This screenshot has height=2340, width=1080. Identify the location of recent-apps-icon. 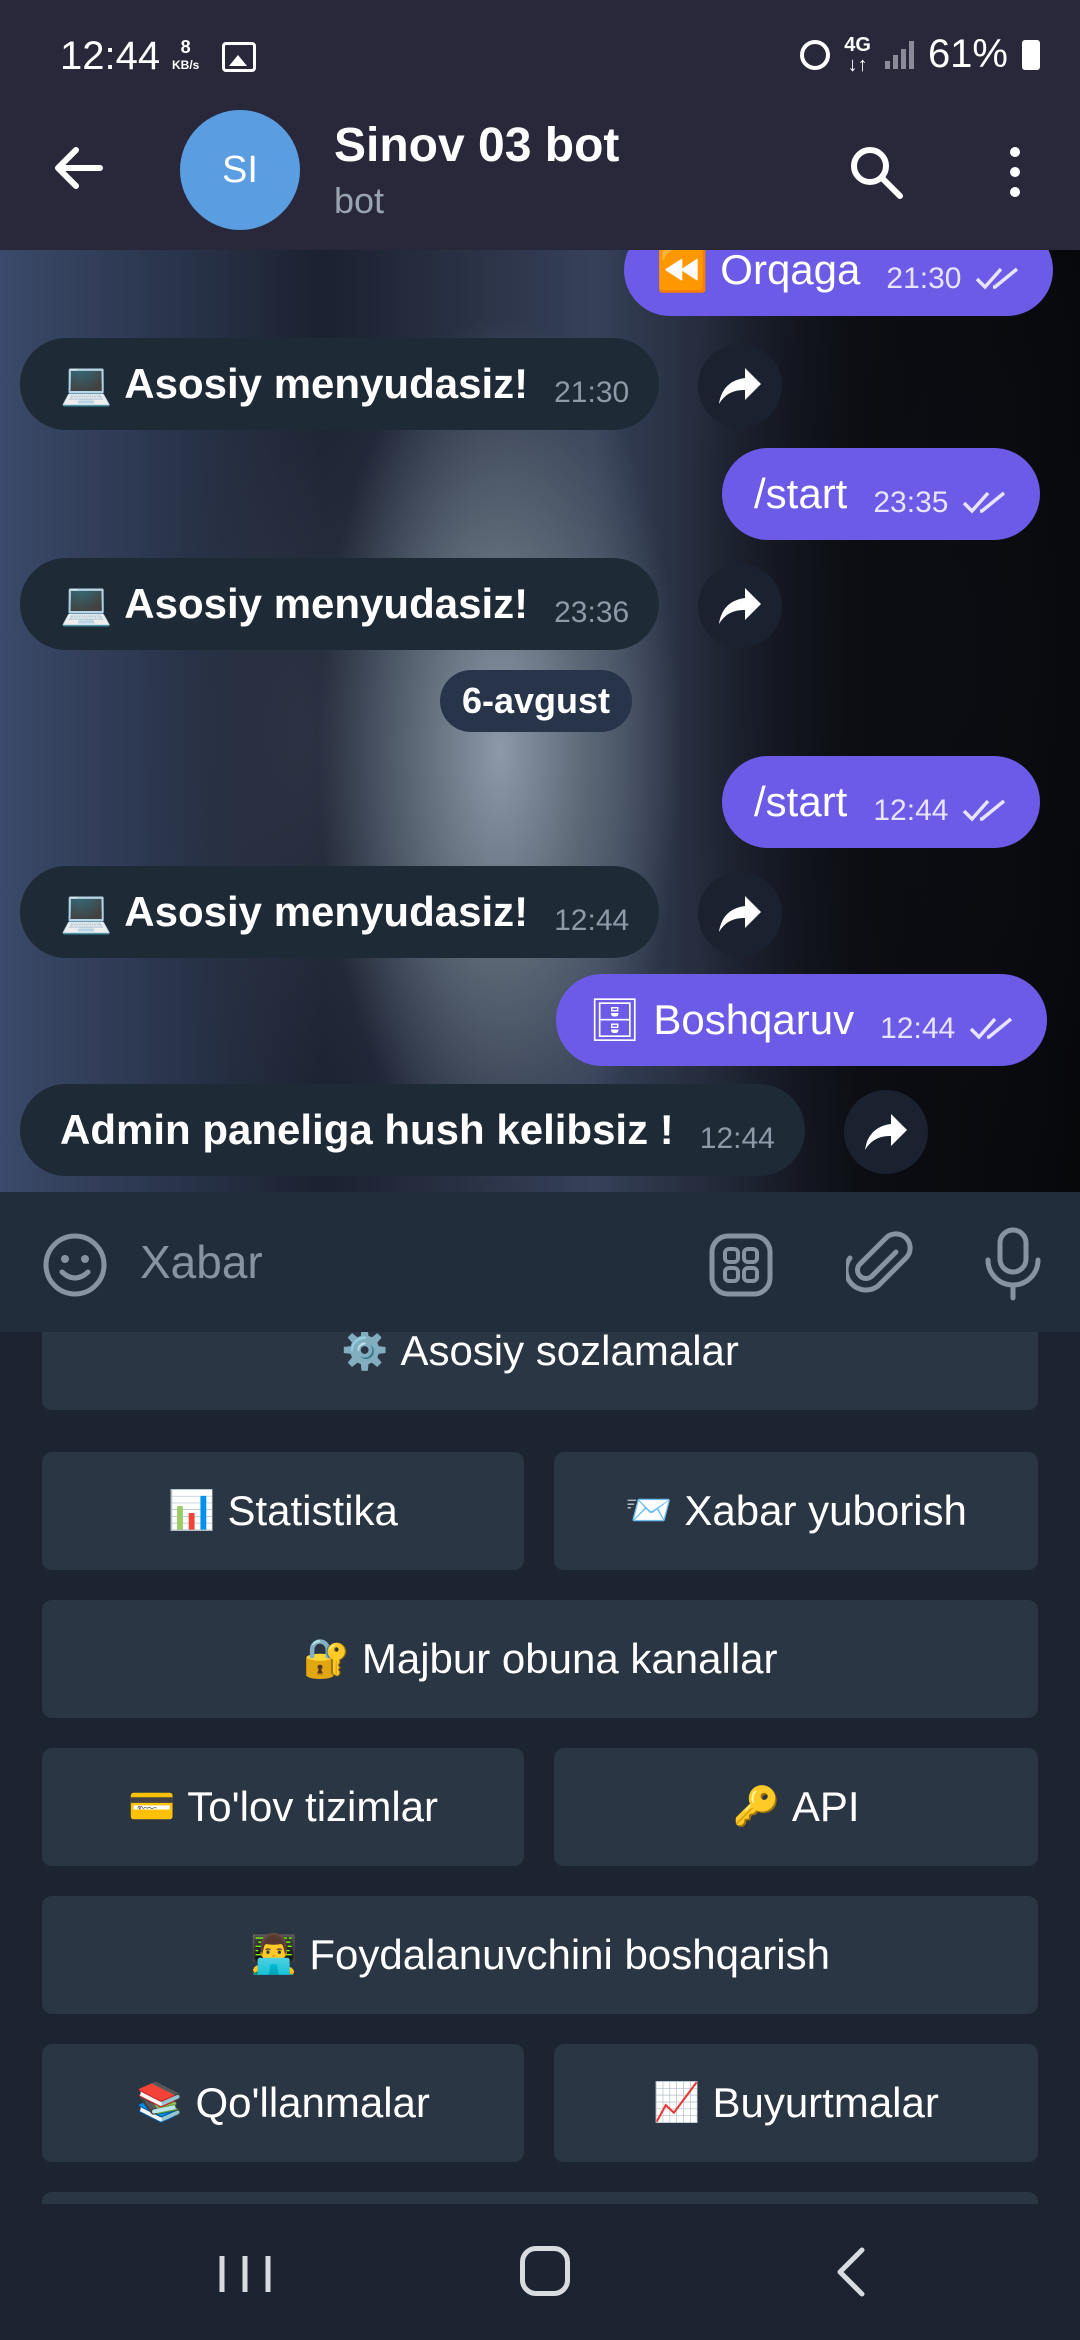
(245, 2274).